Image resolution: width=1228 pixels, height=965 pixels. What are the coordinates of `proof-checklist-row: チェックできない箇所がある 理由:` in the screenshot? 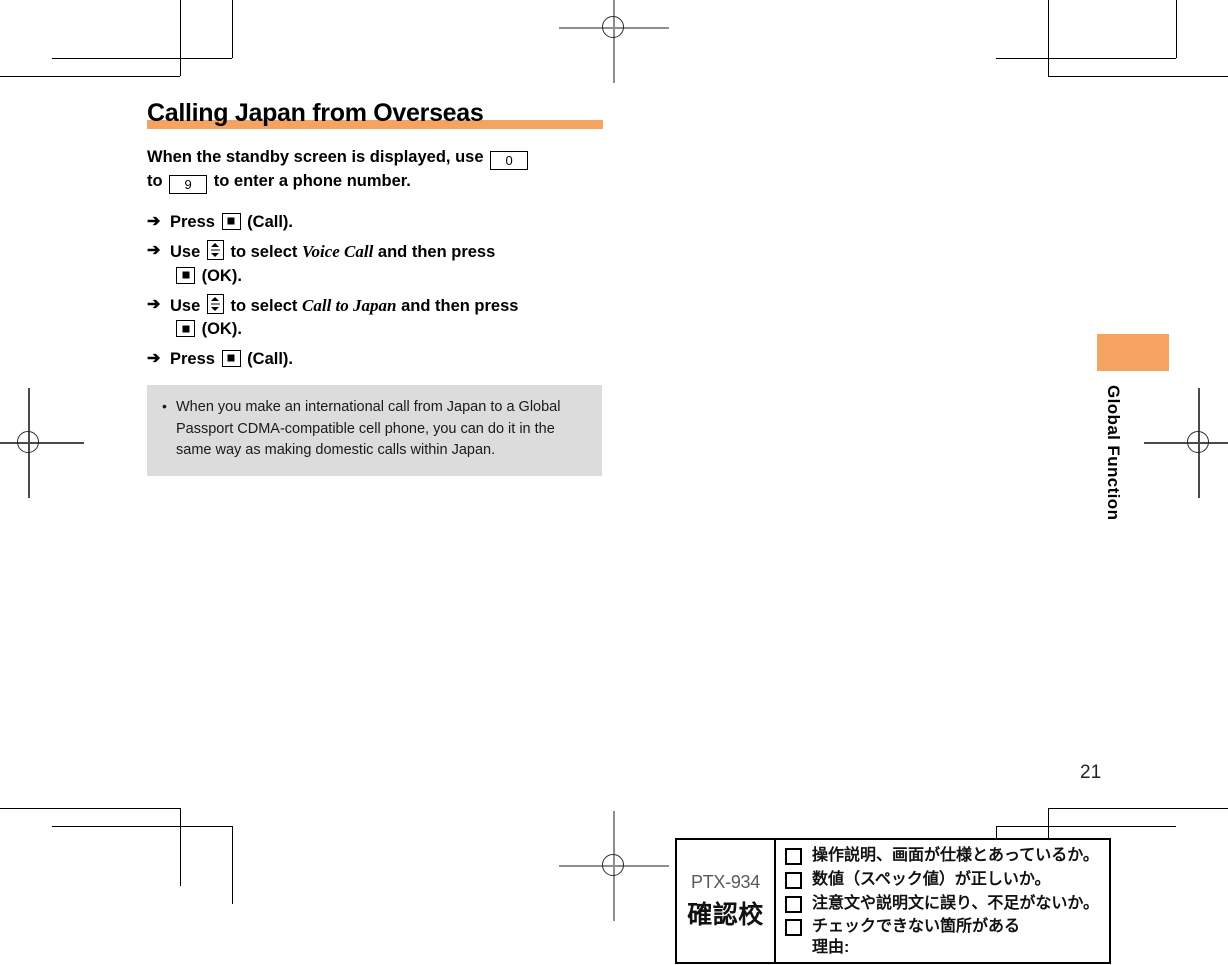 It's located at (942, 938).